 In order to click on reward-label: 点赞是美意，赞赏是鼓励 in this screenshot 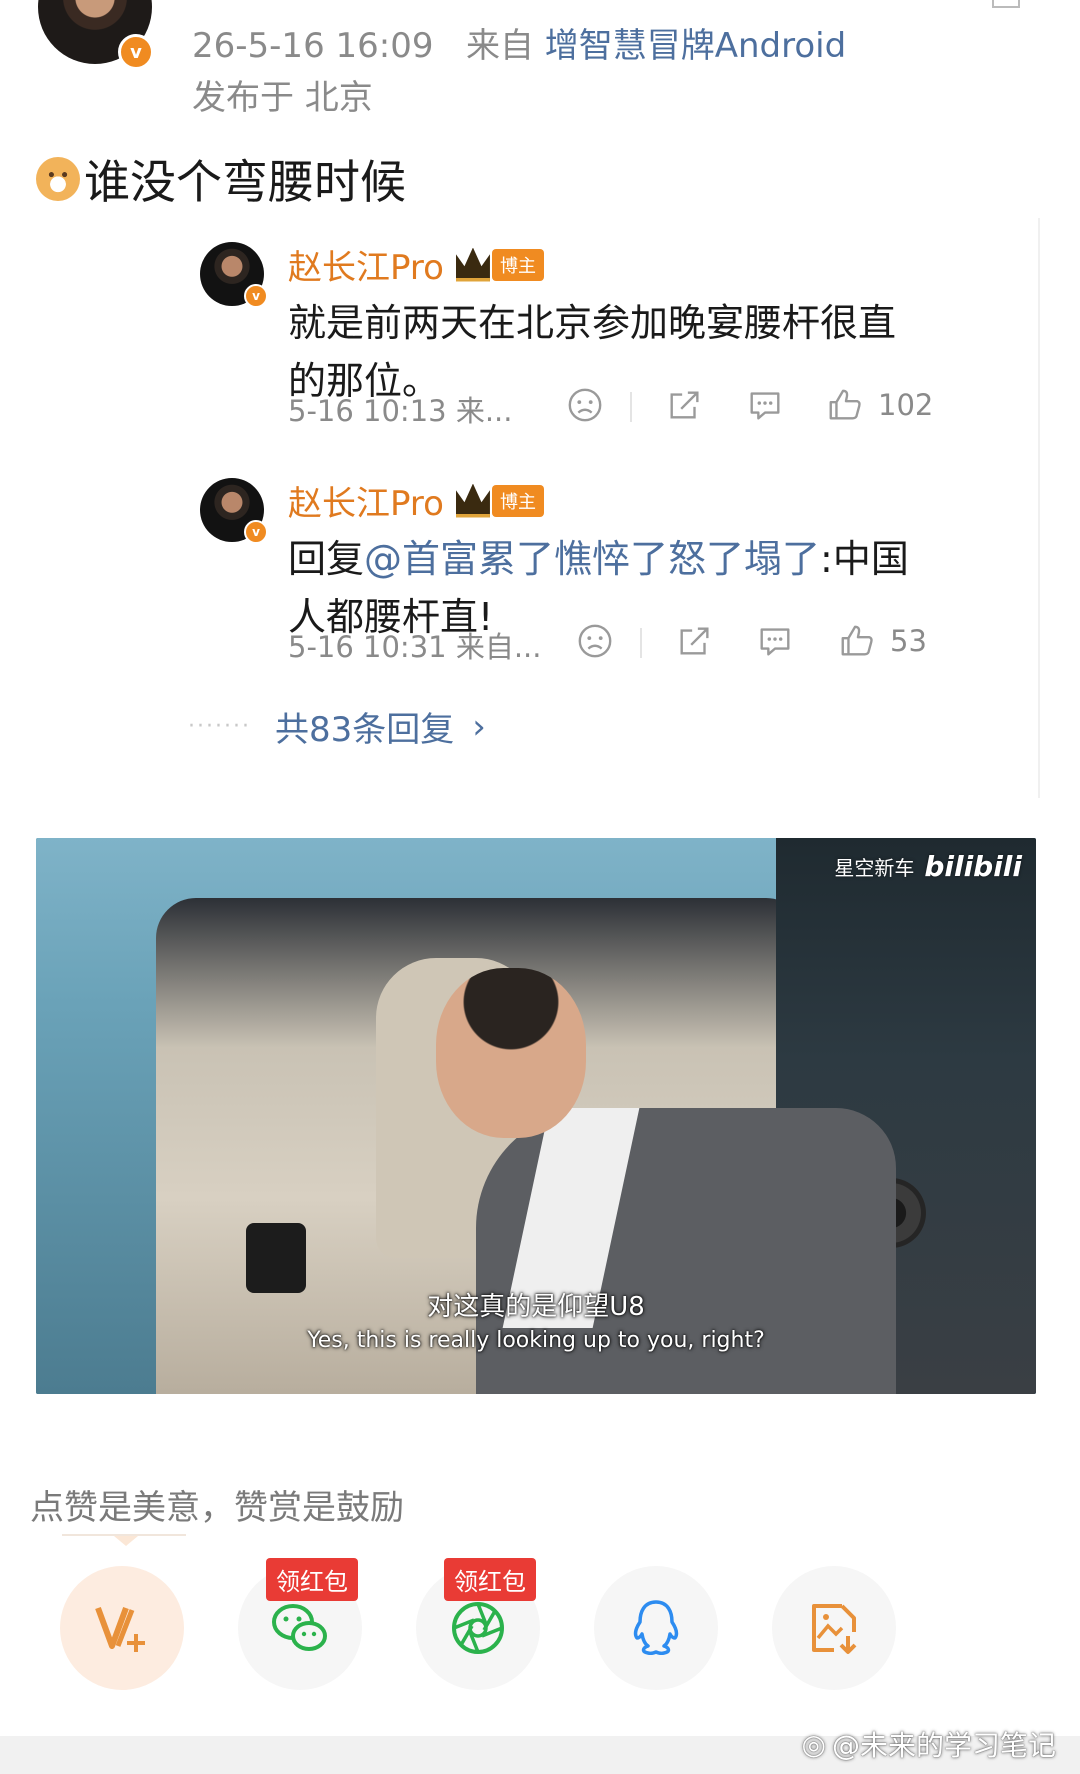, I will do `click(217, 1508)`.